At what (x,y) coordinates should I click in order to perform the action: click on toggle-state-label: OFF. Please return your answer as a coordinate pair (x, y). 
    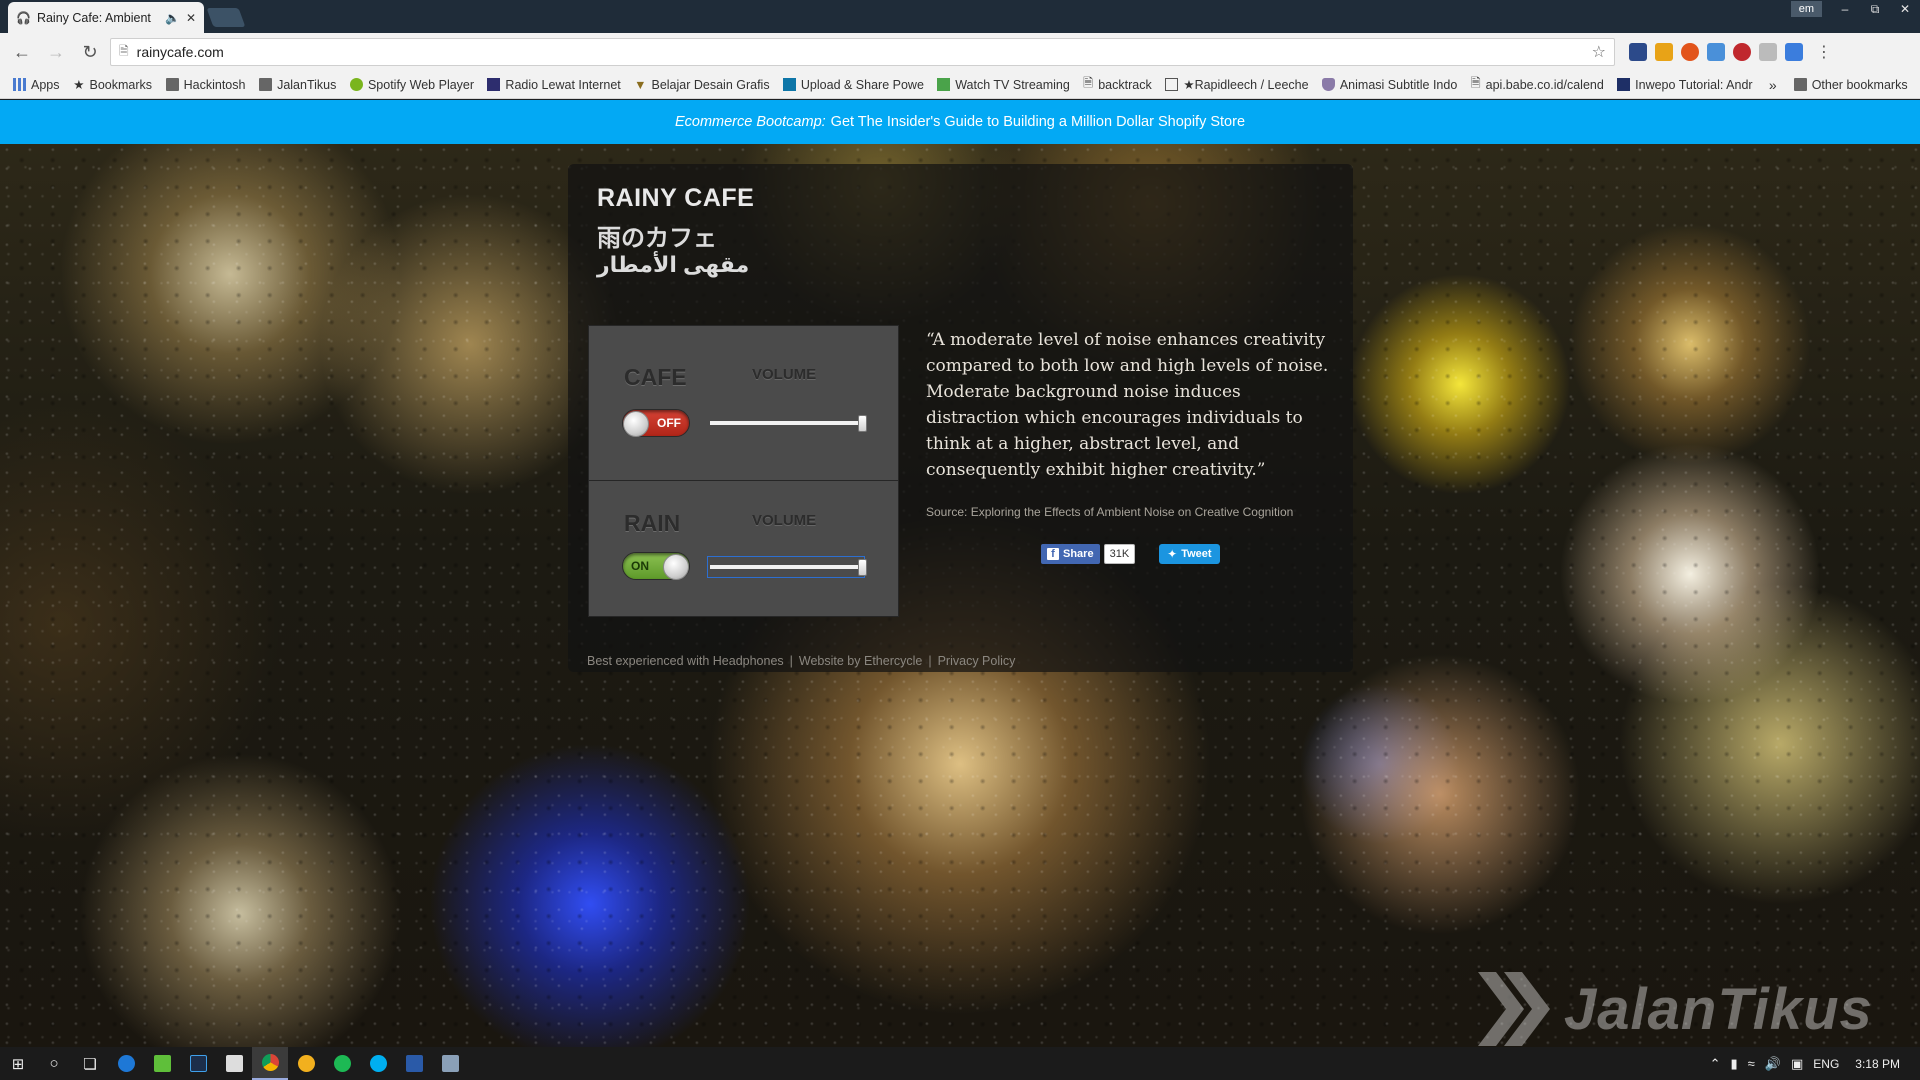
    Looking at the image, I should click on (669, 423).